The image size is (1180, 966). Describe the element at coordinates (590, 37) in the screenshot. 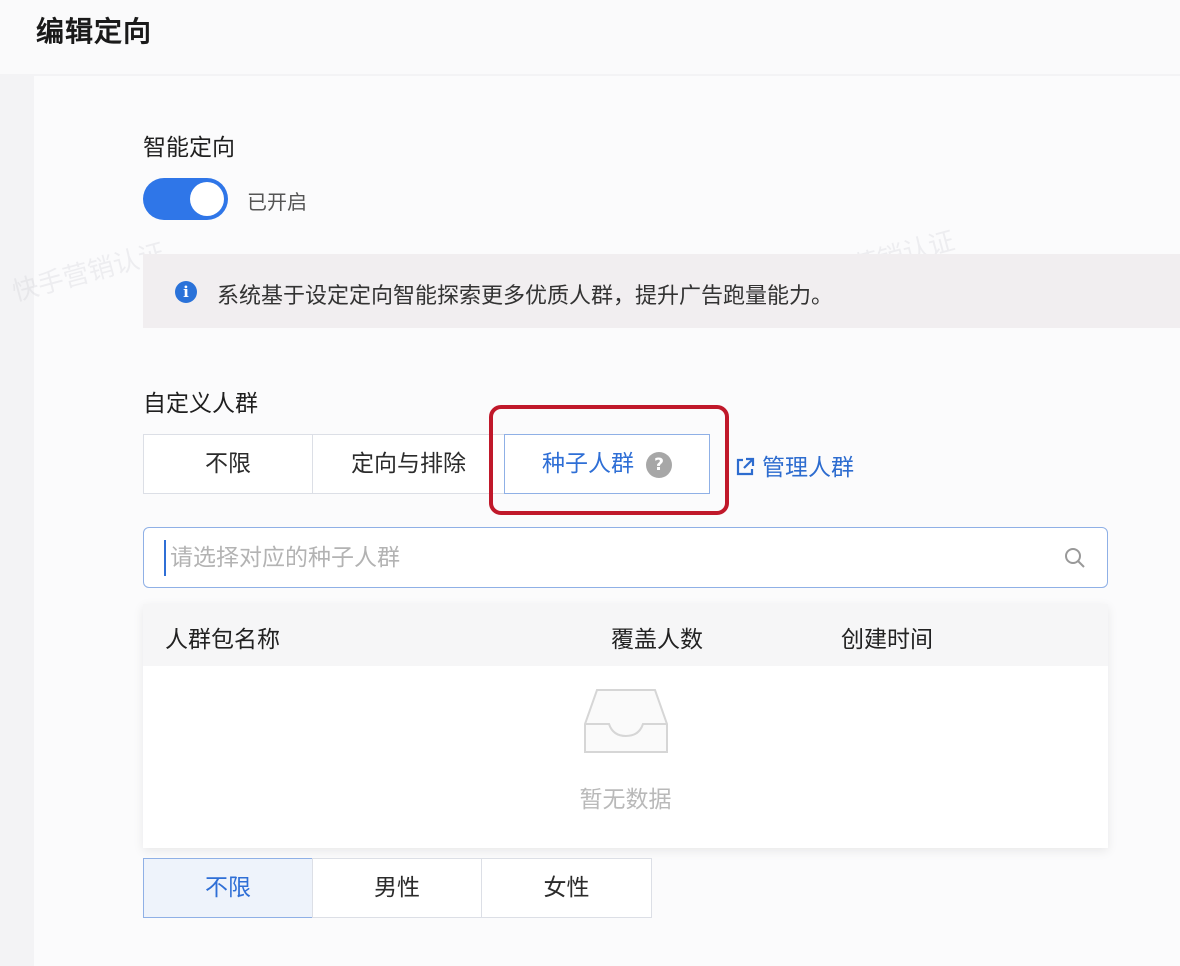

I see `page-header: 编辑定向` at that location.